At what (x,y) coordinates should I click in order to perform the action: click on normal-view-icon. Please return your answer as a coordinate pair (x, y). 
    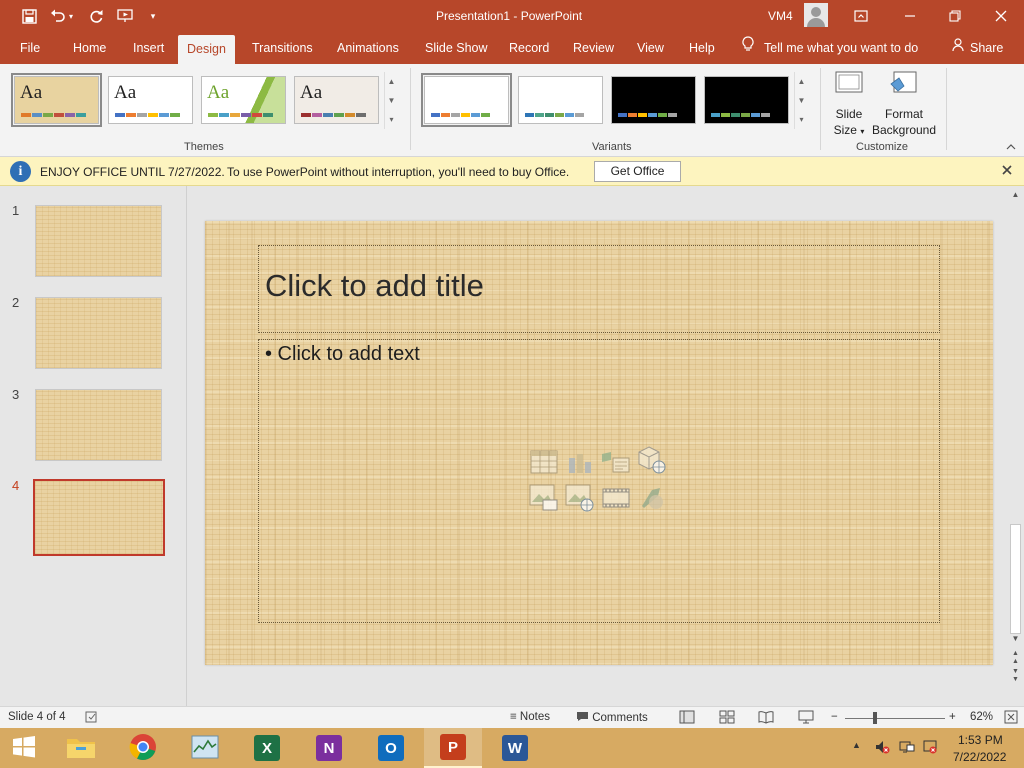
    Looking at the image, I should click on (687, 717).